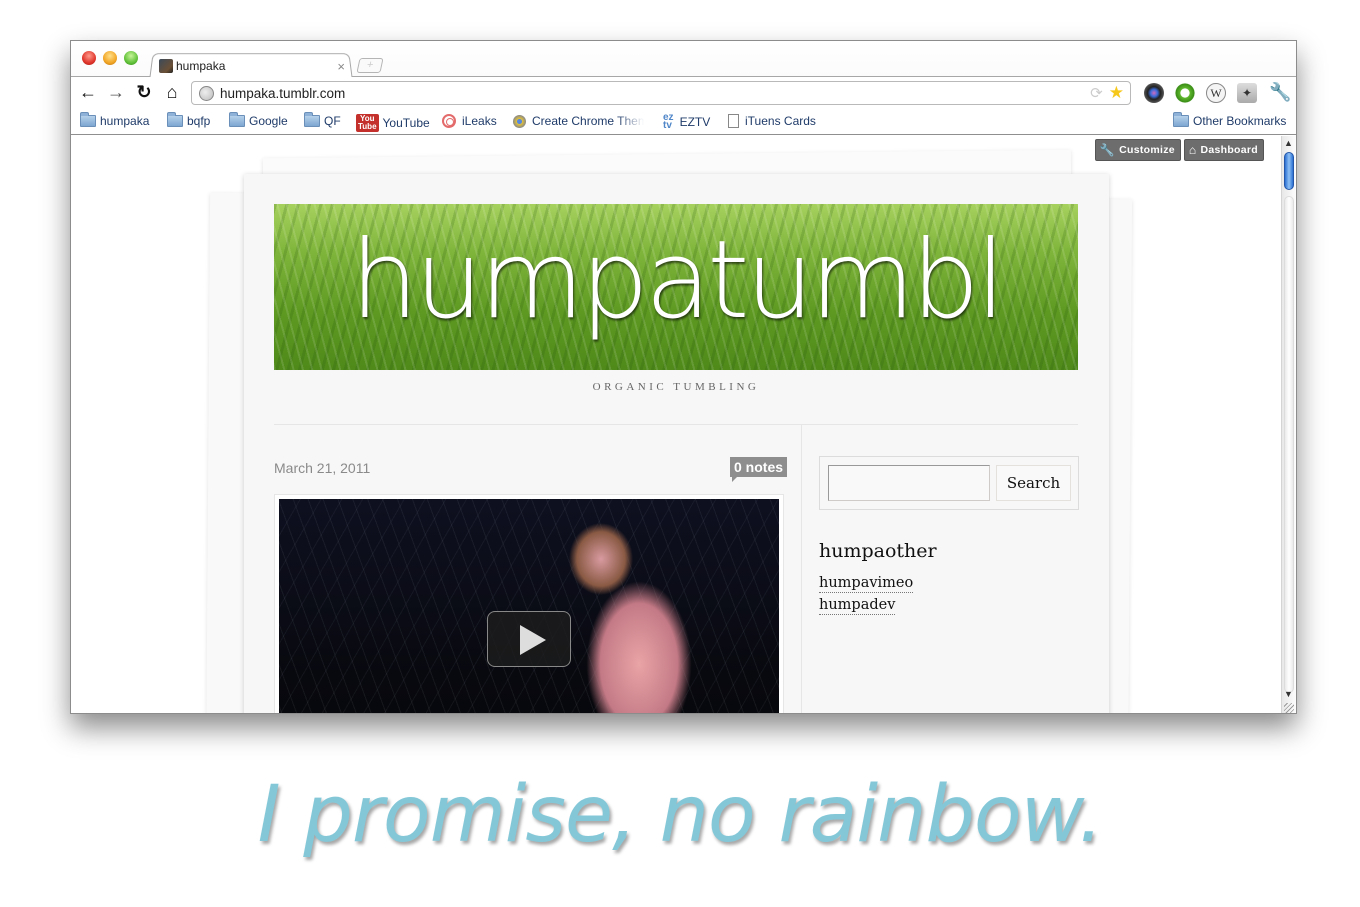  Describe the element at coordinates (125, 121) in the screenshot. I see `bookmark-label: humpaka` at that location.